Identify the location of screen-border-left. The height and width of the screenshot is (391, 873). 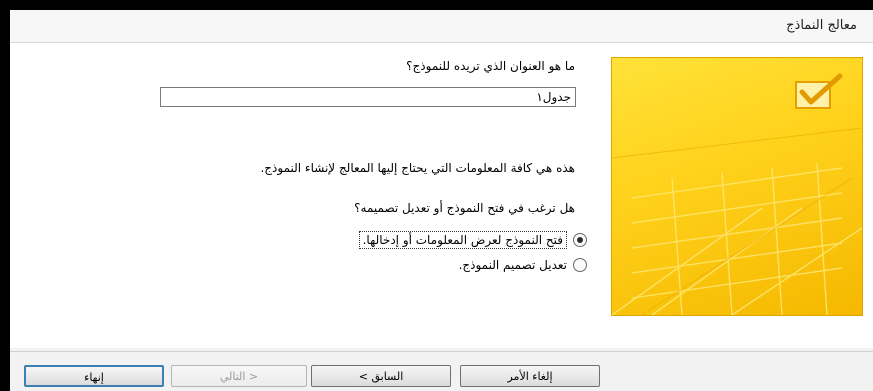
(5, 195).